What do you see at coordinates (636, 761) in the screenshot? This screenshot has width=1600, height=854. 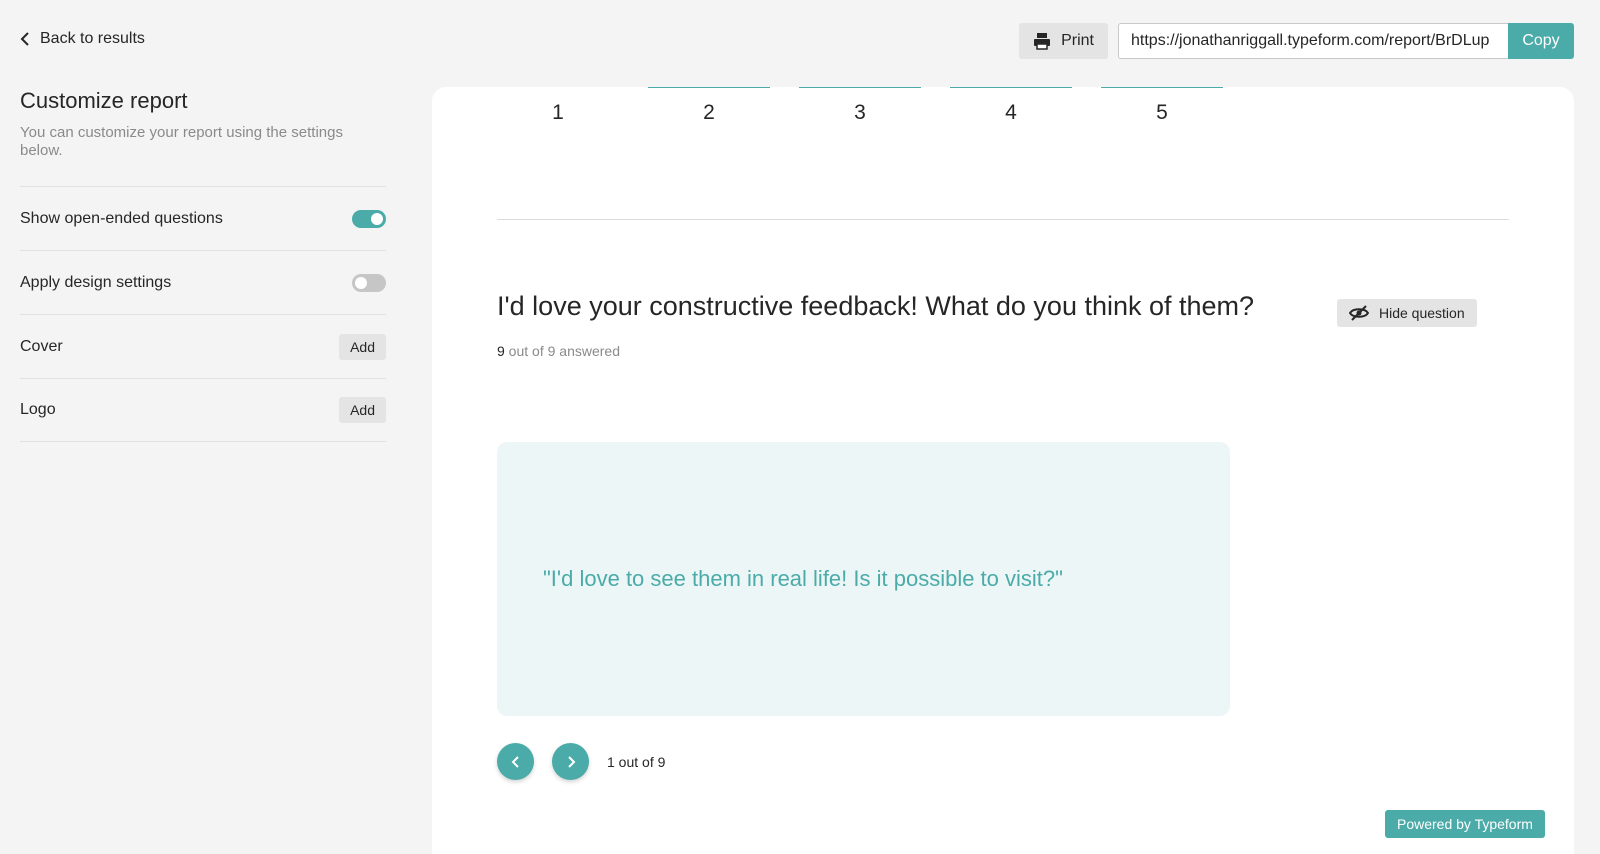 I see `pager-label: 1 out of 9` at bounding box center [636, 761].